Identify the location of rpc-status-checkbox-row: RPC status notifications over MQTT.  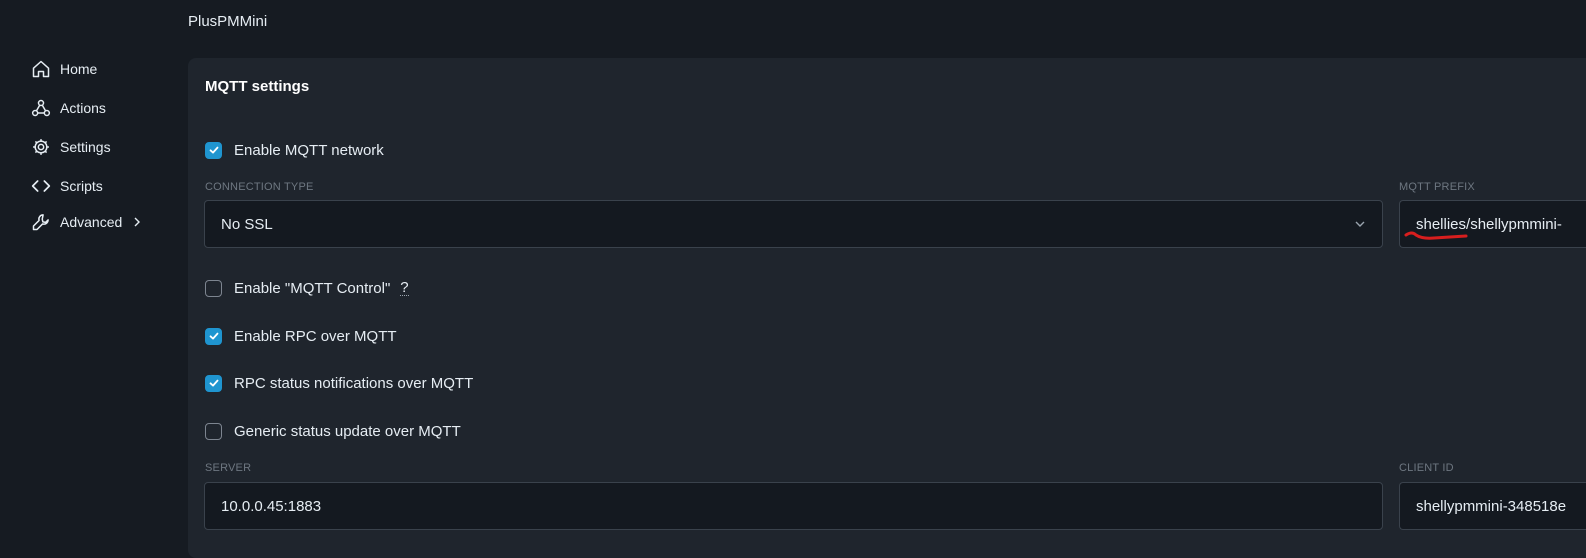
(339, 383).